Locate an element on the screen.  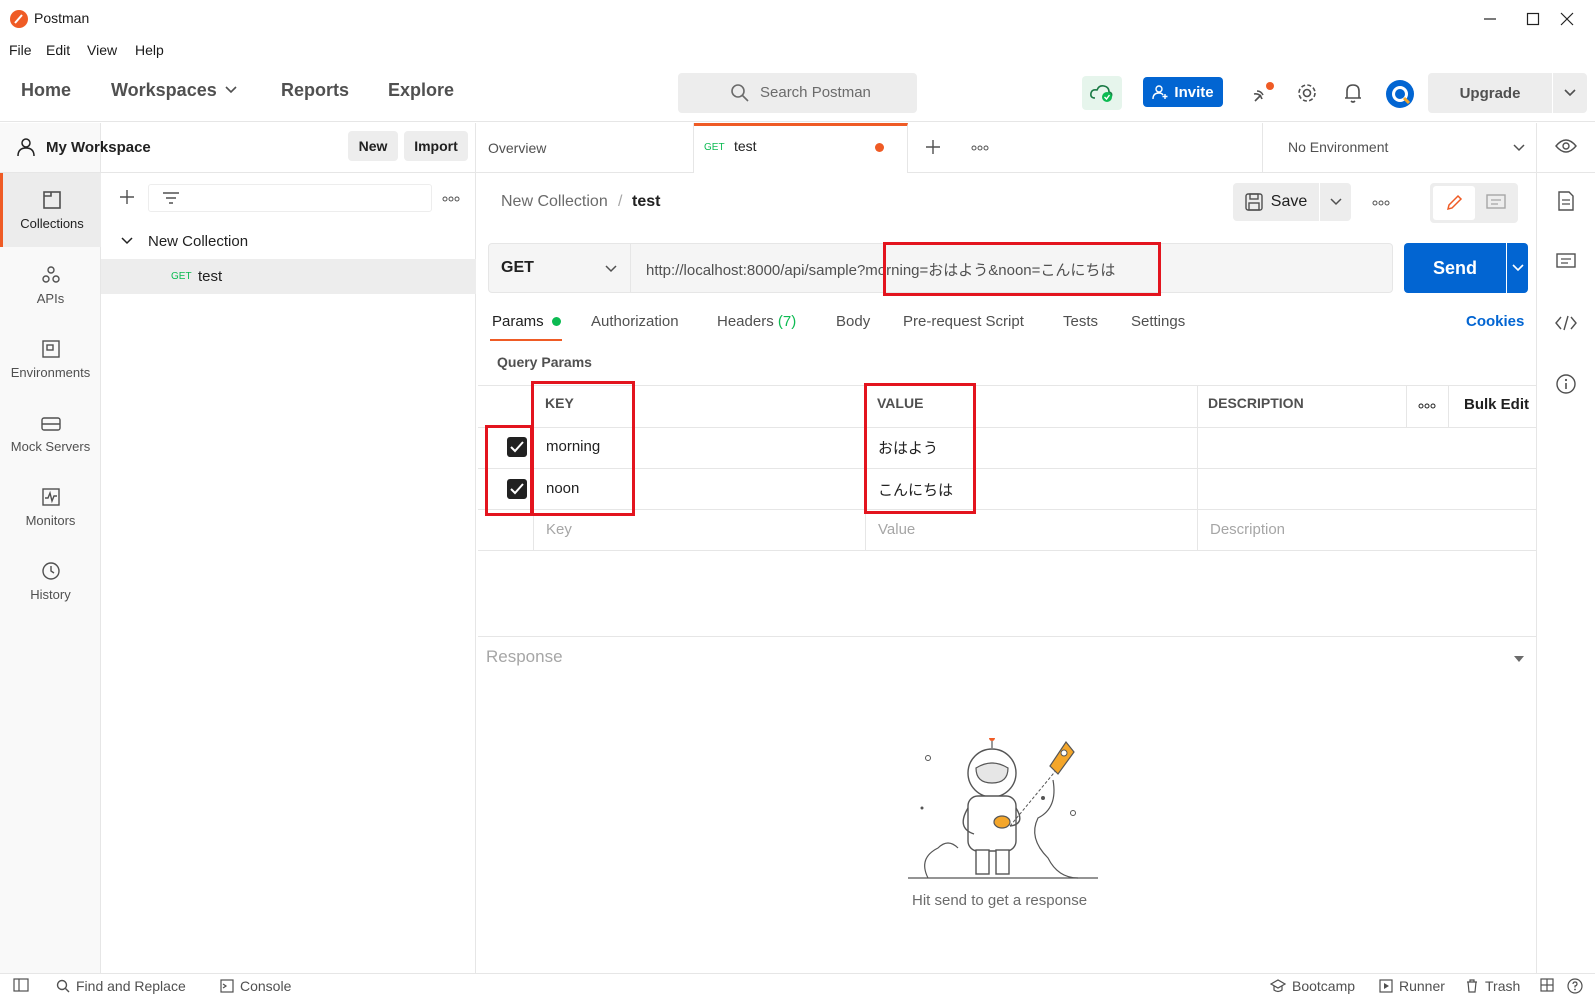
invite-label: Invite is located at coordinates (1194, 92).